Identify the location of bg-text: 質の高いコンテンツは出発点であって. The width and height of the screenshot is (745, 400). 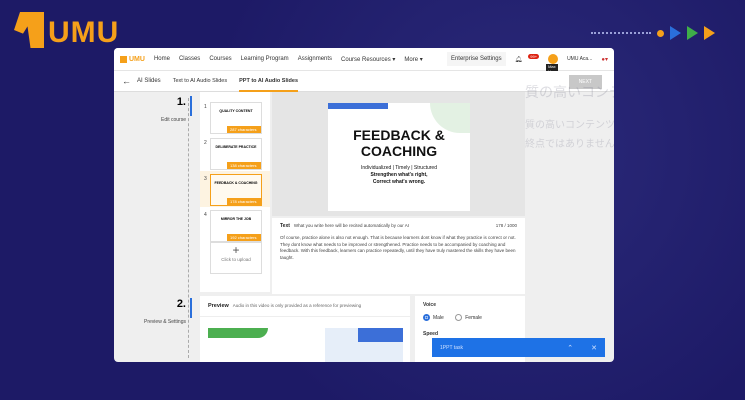
(569, 125).